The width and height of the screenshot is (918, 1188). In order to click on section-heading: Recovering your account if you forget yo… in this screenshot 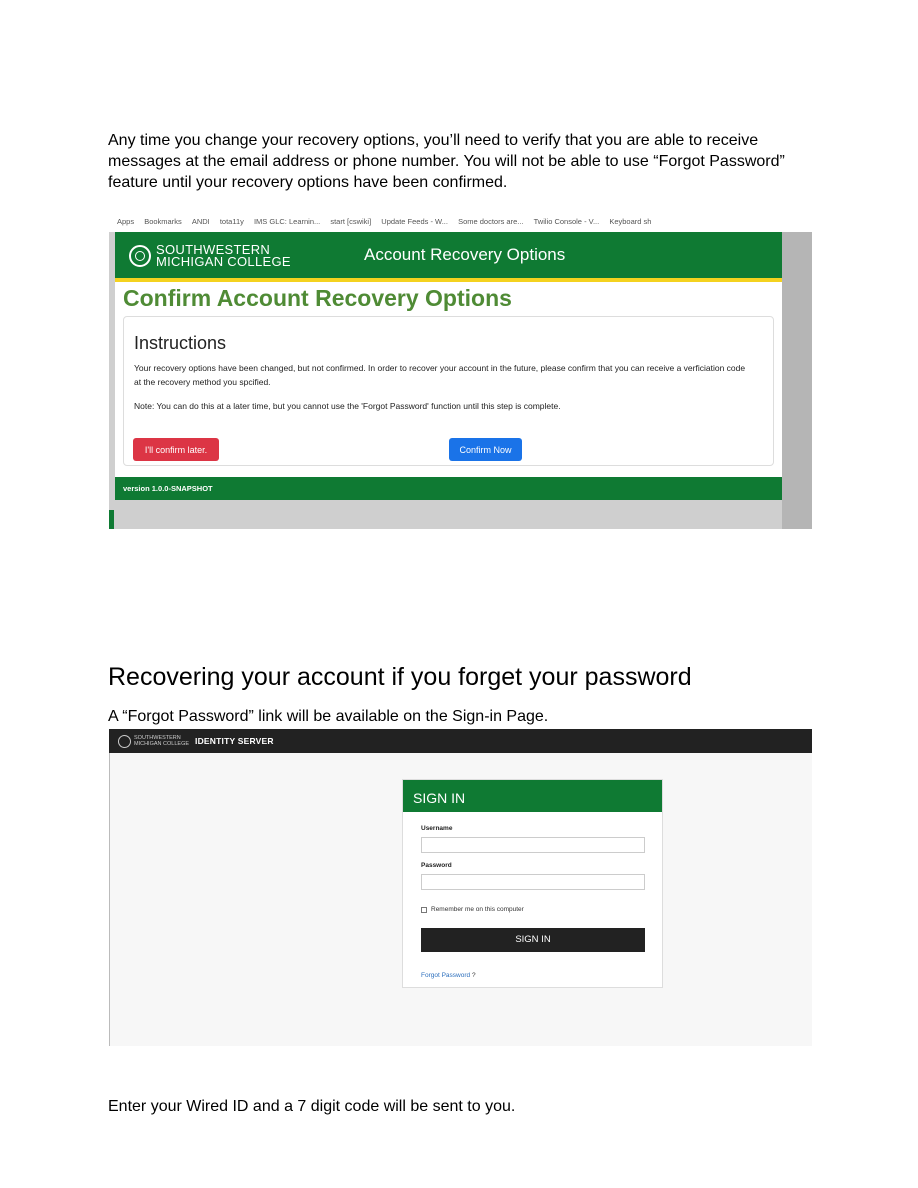, I will do `click(400, 677)`.